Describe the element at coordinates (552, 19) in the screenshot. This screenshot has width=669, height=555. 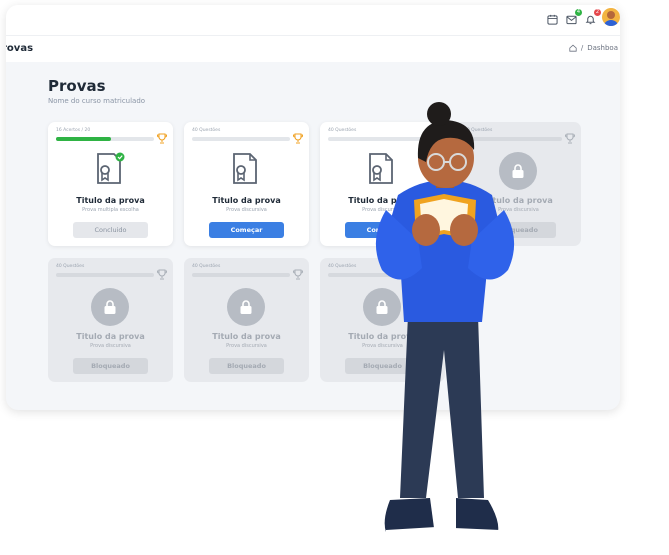
I see `calendar-icon` at that location.